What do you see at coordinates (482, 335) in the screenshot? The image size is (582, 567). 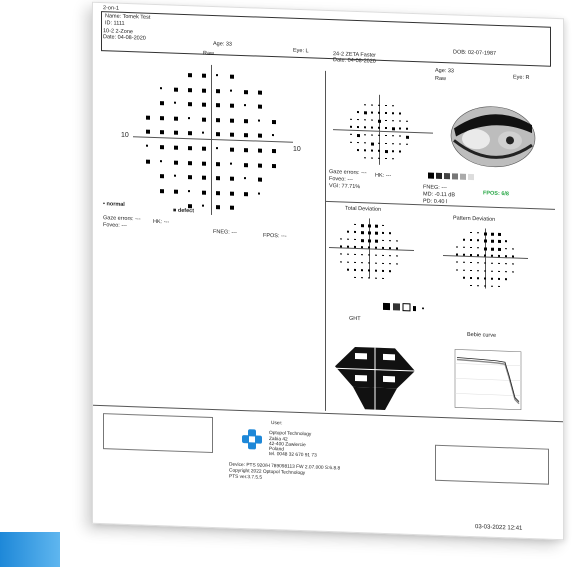 I see `bebie-curve-title: Bebie curve` at bounding box center [482, 335].